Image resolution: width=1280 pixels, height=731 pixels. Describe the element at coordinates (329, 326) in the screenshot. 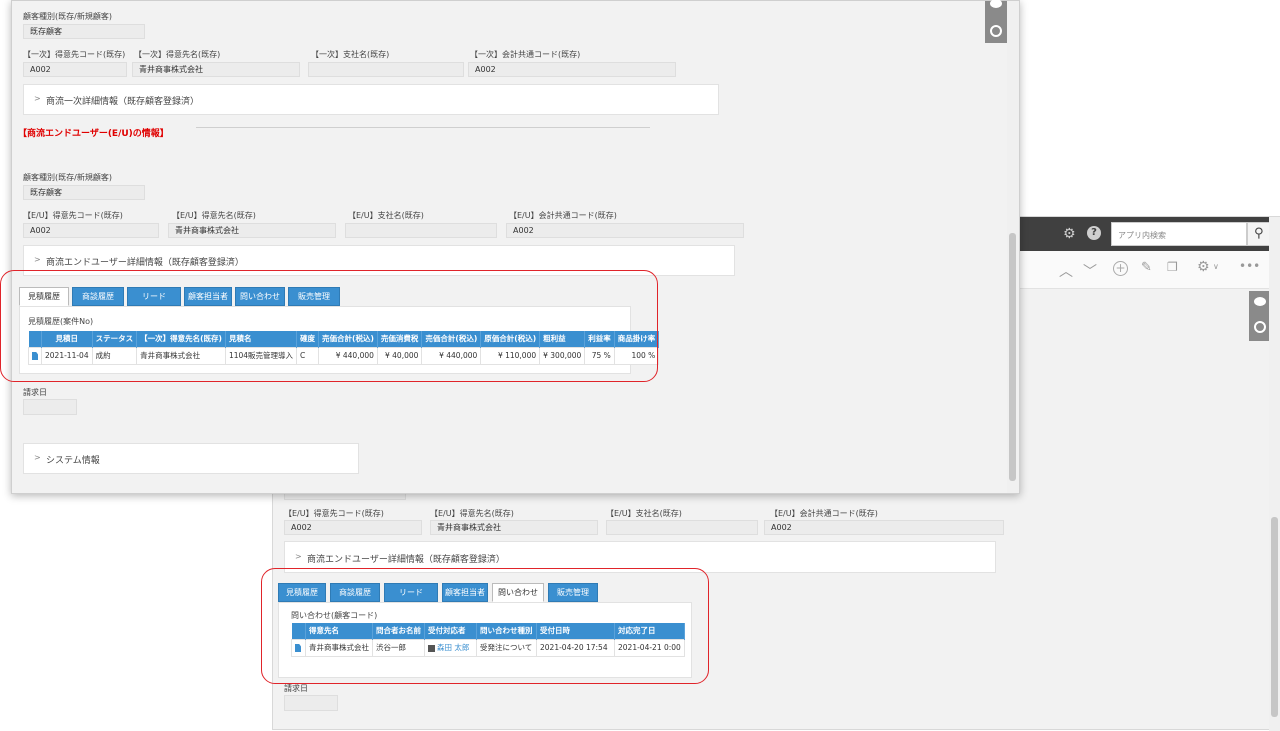

I see `front-highlight-ring` at that location.